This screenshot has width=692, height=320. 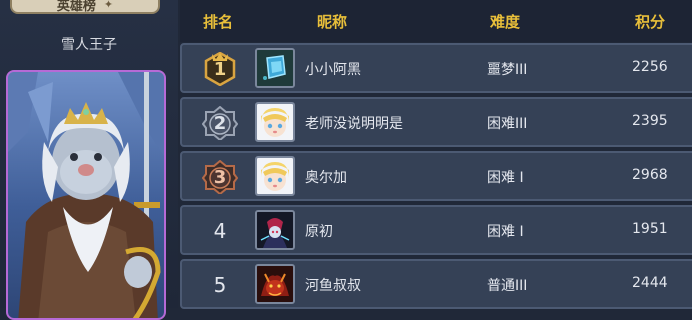 I want to click on player-score: 1951, so click(x=650, y=229).